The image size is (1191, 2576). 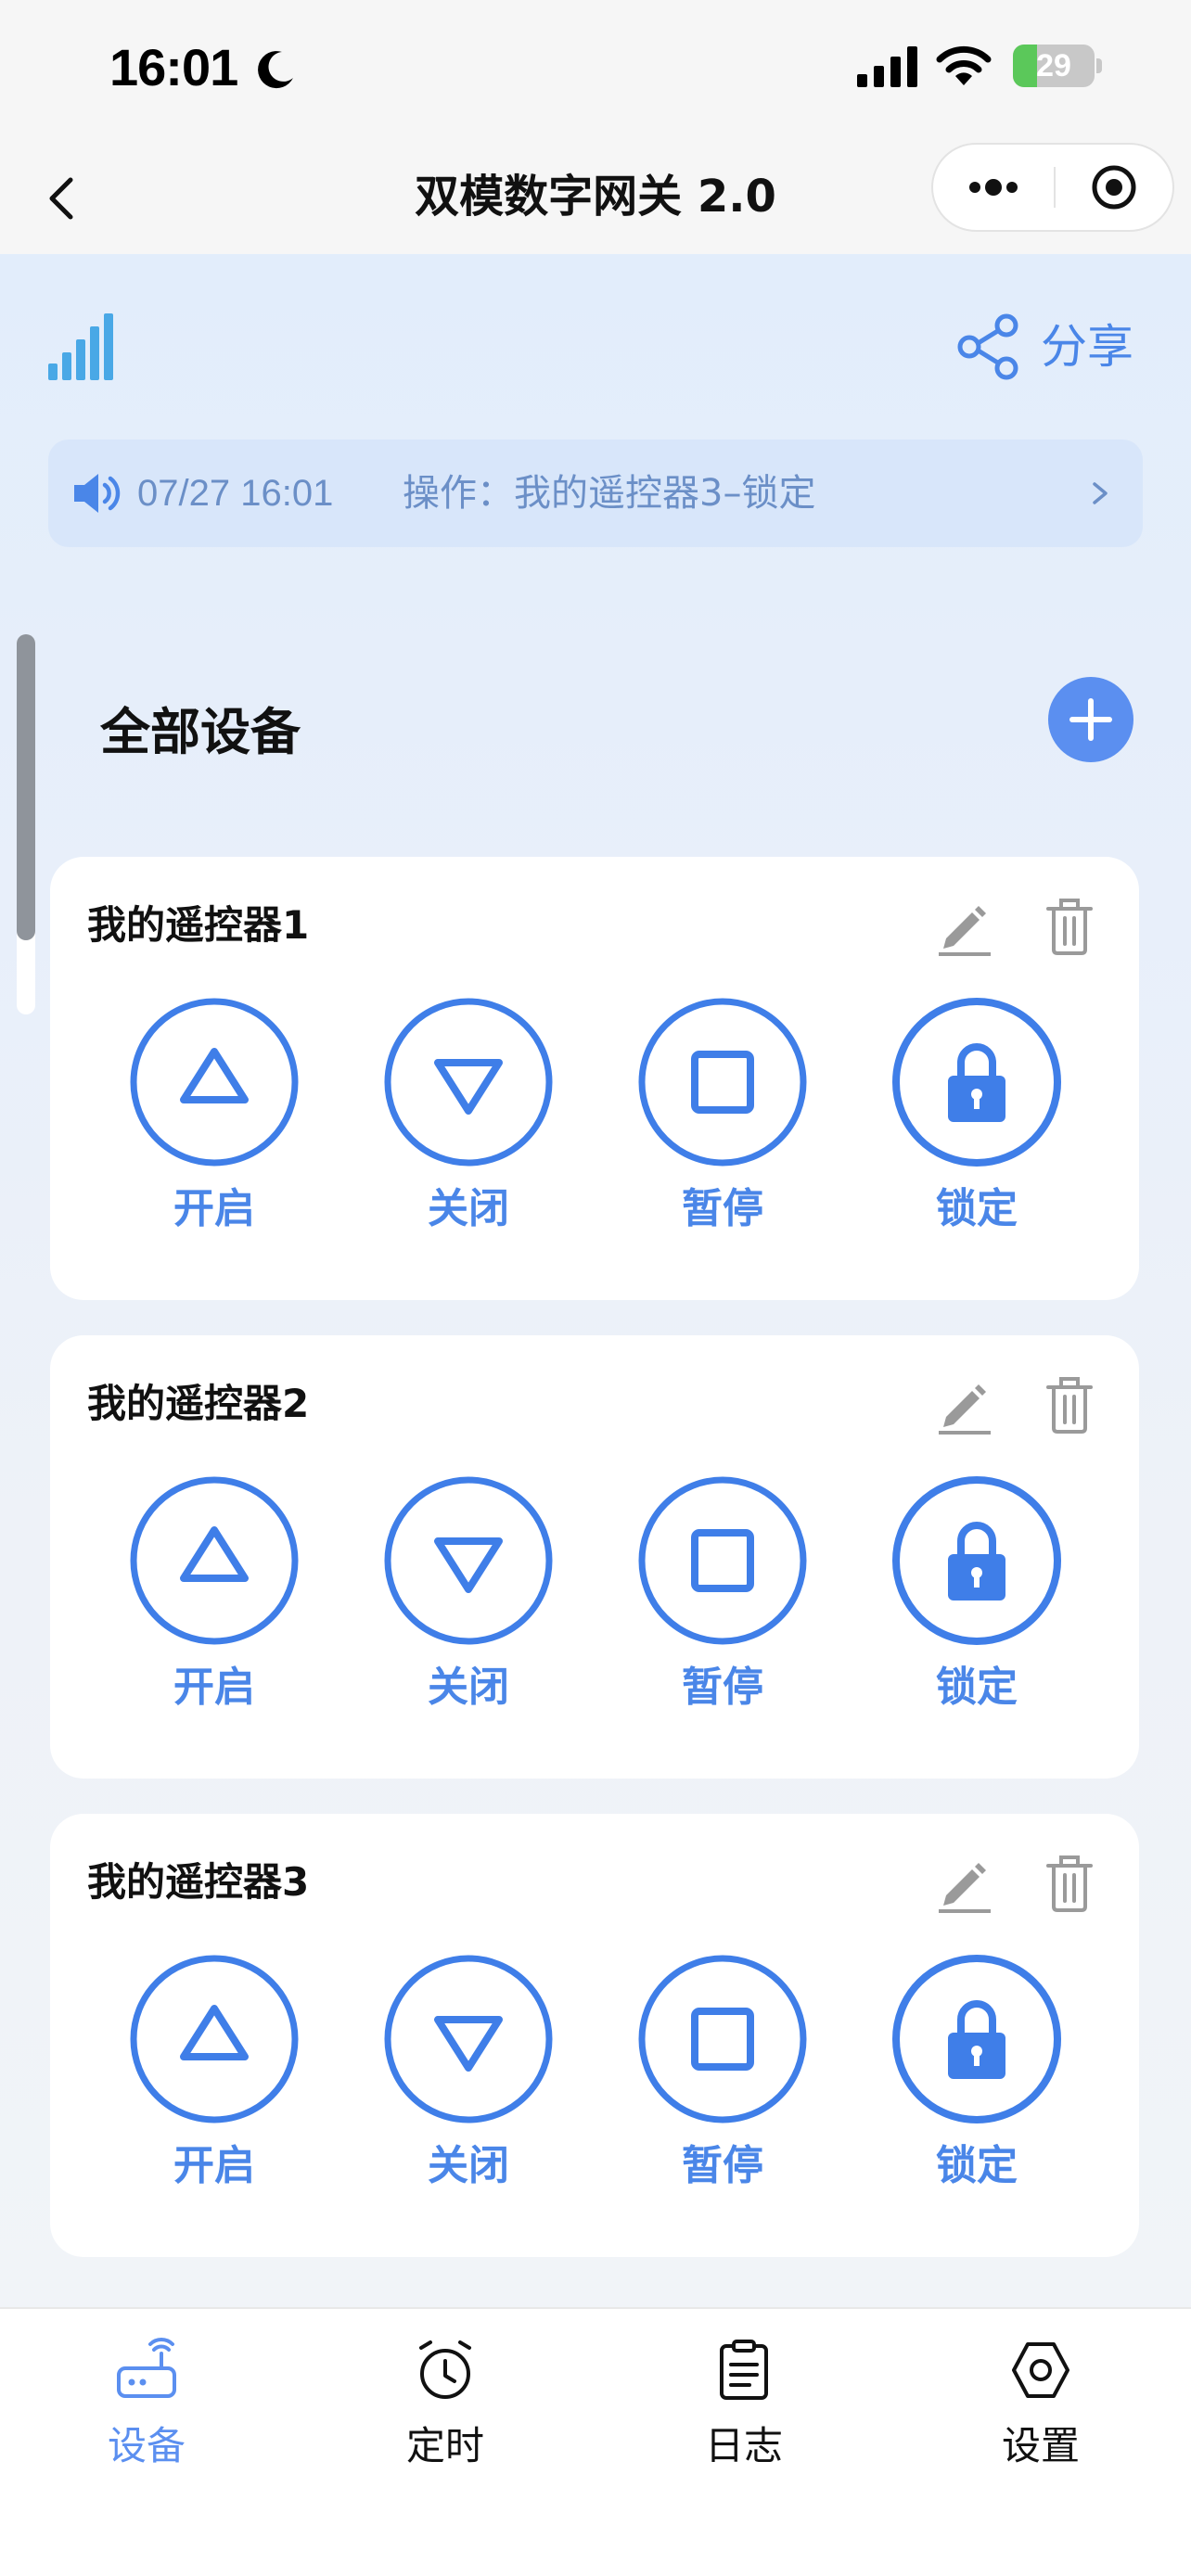 I want to click on nav-bar: 双模数字网关 2.0, so click(x=595, y=196).